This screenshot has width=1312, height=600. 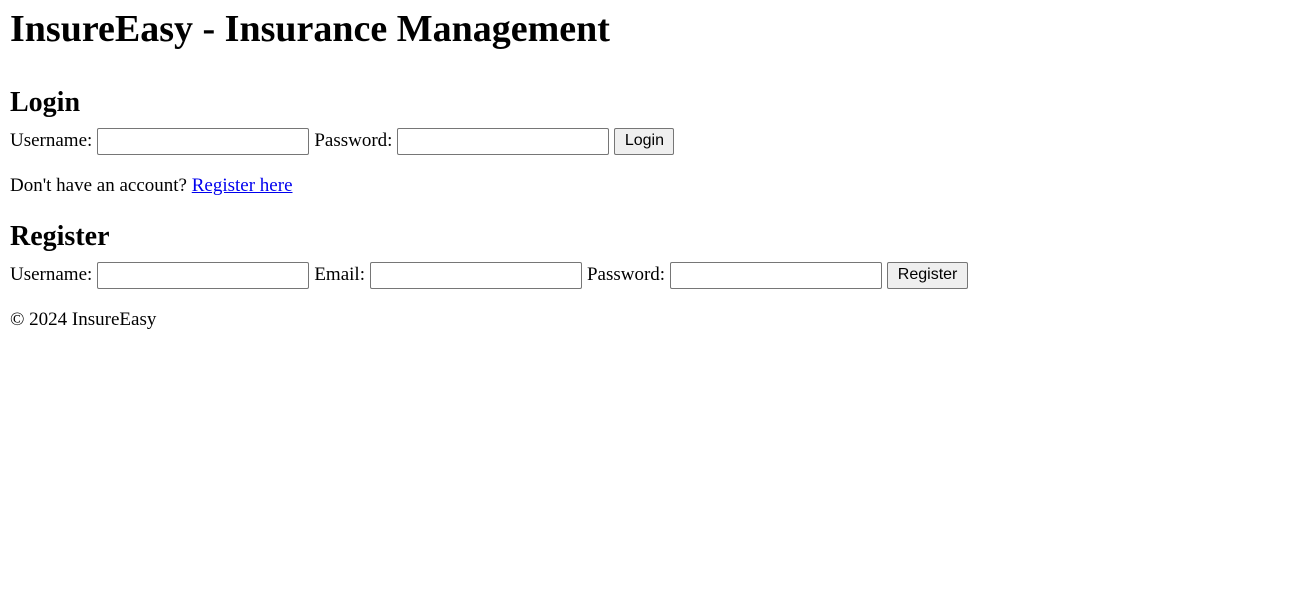 What do you see at coordinates (83, 319) in the screenshot?
I see `footer-text: © 2024 InsureEasy` at bounding box center [83, 319].